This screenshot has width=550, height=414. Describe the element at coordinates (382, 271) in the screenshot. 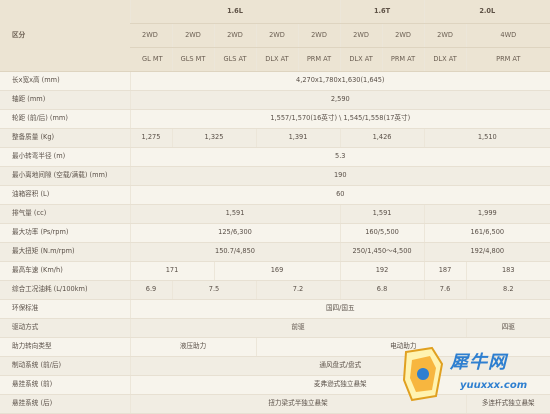

I see `spec-value: 192` at that location.